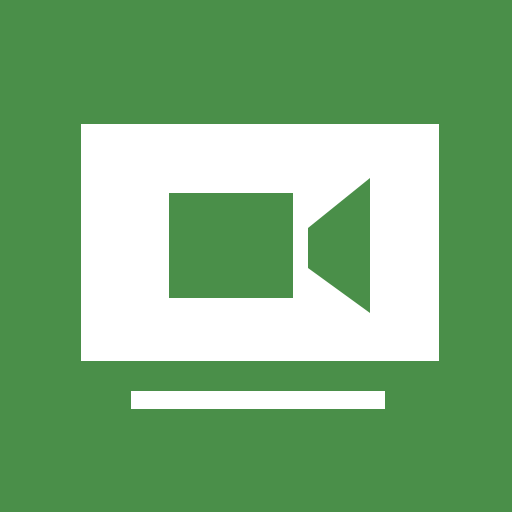  I want to click on stand-bar-icon, so click(258, 400).